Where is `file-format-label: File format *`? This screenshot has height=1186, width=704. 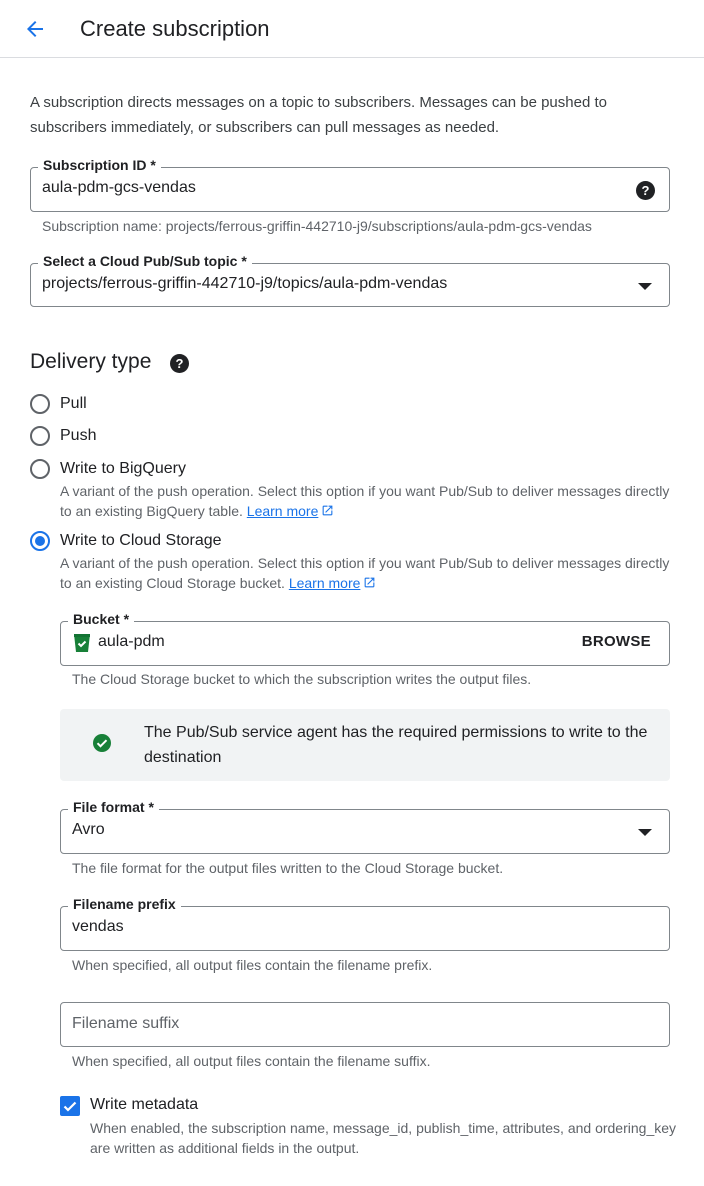
file-format-label: File format * is located at coordinates (113, 807).